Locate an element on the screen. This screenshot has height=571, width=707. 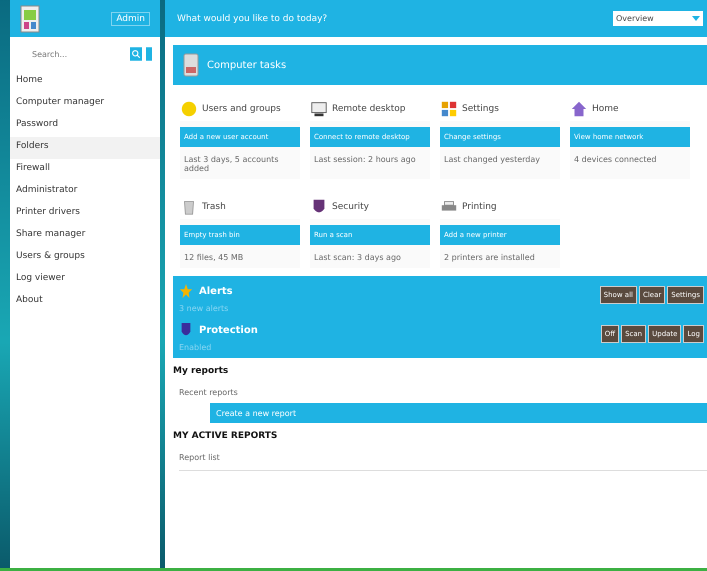
nav-item: Printer drivers is located at coordinates (85, 214).